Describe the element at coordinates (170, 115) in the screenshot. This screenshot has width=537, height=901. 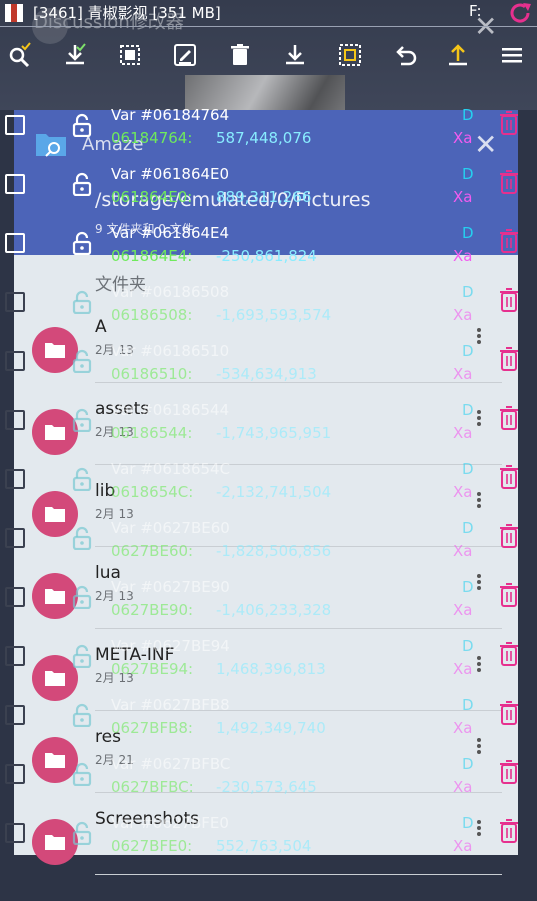
I see `value-name: Var #06184764` at that location.